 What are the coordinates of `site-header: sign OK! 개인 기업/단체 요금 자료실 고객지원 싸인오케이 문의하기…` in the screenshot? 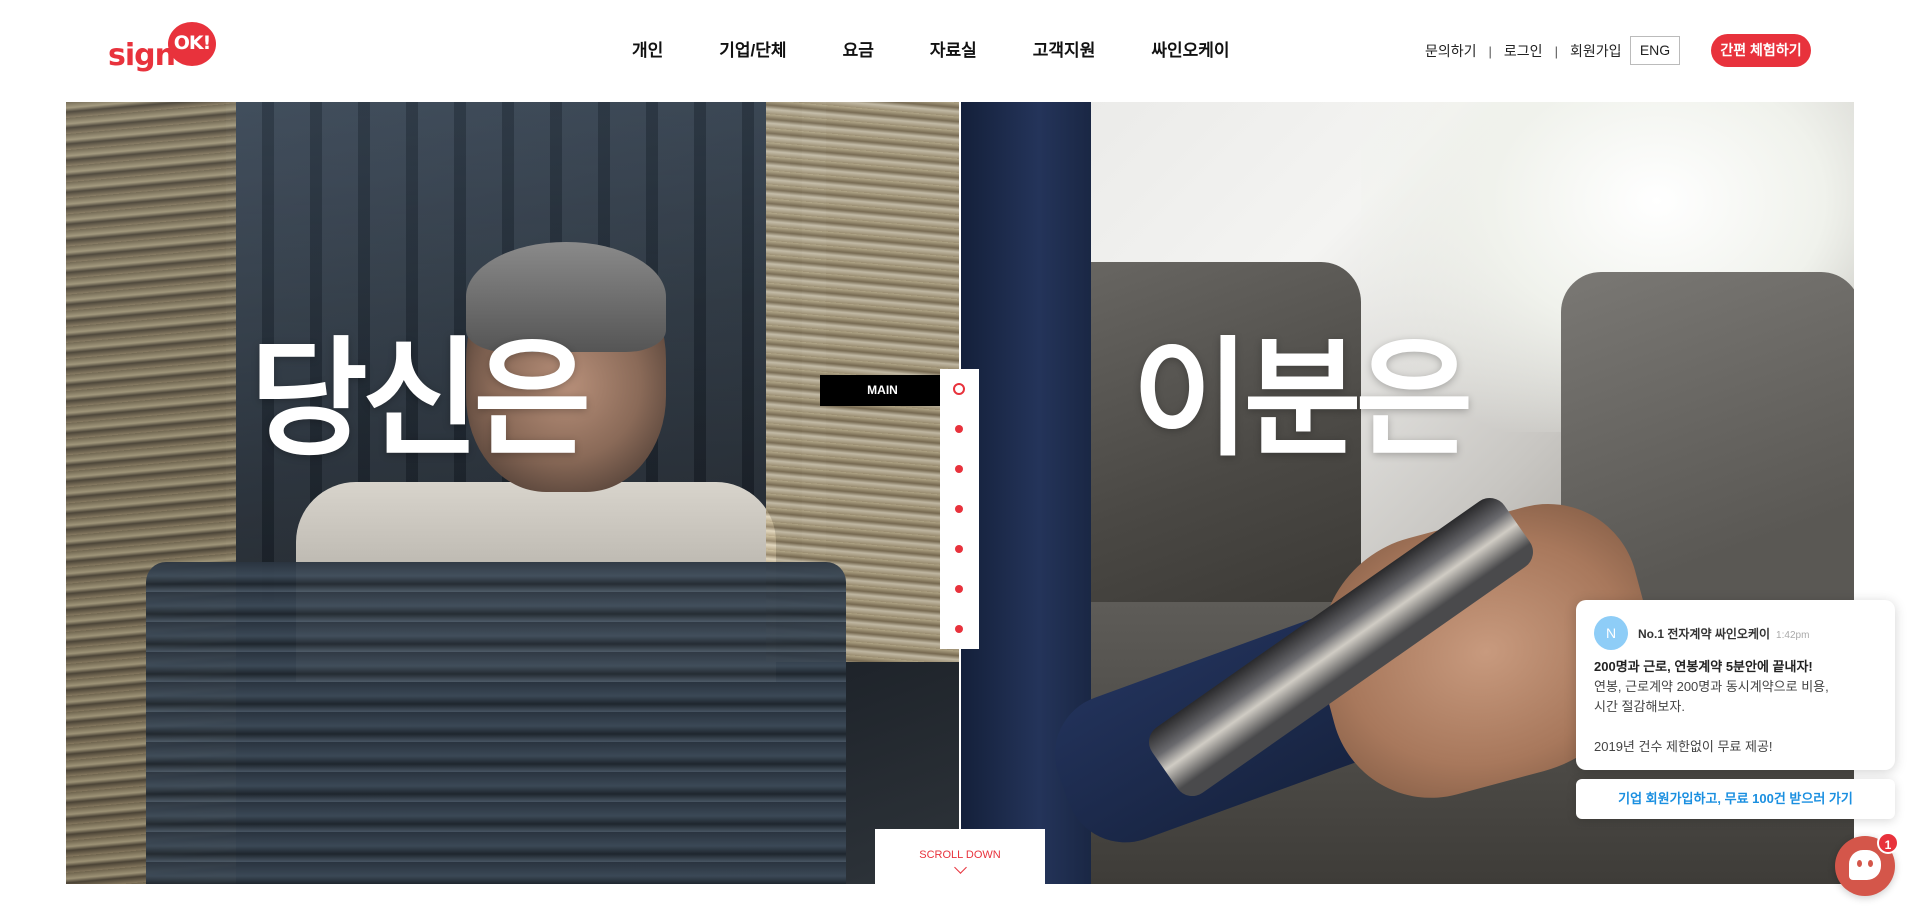 It's located at (960, 51).